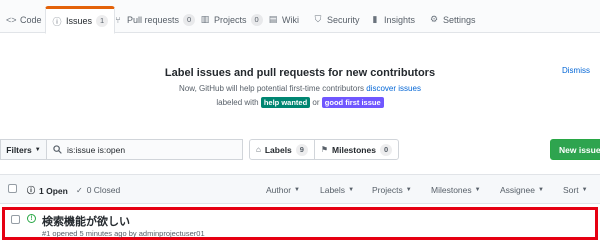 The width and height of the screenshot is (600, 251). Describe the element at coordinates (86, 221) in the screenshot. I see `issue-title-link: 検索機能が欲しい` at that location.